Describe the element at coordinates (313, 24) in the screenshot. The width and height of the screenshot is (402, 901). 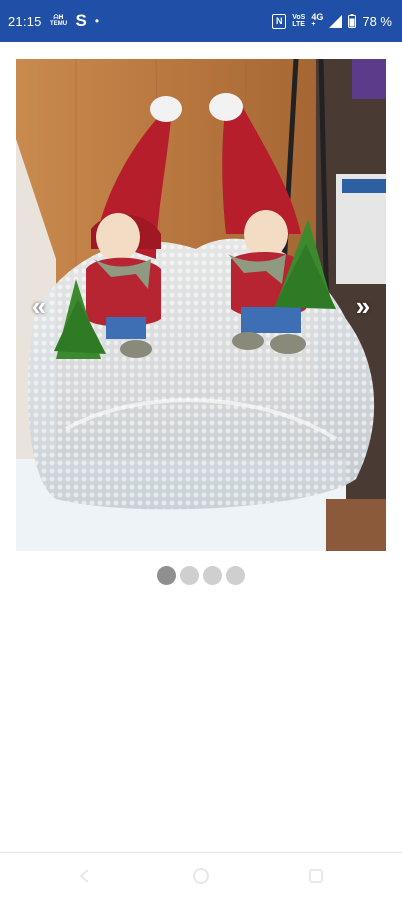
I see `network-activity: +` at that location.